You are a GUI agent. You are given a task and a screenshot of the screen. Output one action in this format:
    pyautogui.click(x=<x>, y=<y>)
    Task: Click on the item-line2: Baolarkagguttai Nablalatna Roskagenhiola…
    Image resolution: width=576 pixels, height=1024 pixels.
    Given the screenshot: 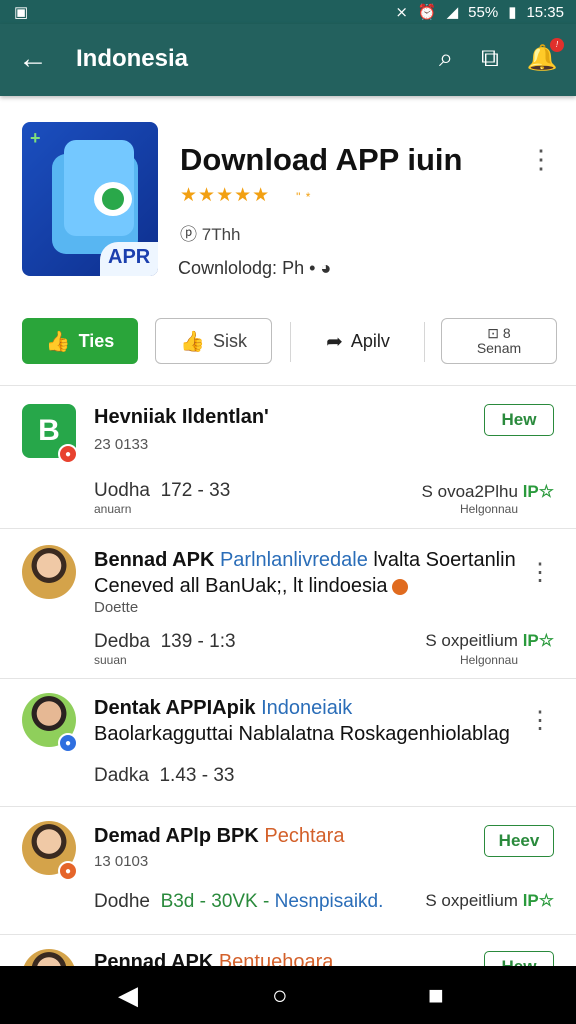 What is the action you would take?
    pyautogui.click(x=302, y=734)
    